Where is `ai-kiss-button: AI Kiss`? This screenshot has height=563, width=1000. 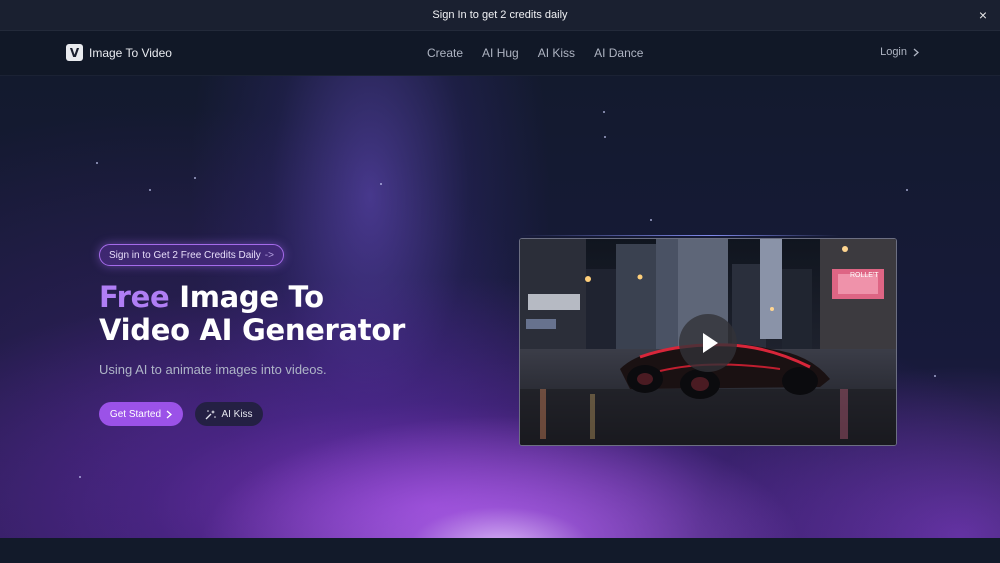
ai-kiss-button: AI Kiss is located at coordinates (229, 414).